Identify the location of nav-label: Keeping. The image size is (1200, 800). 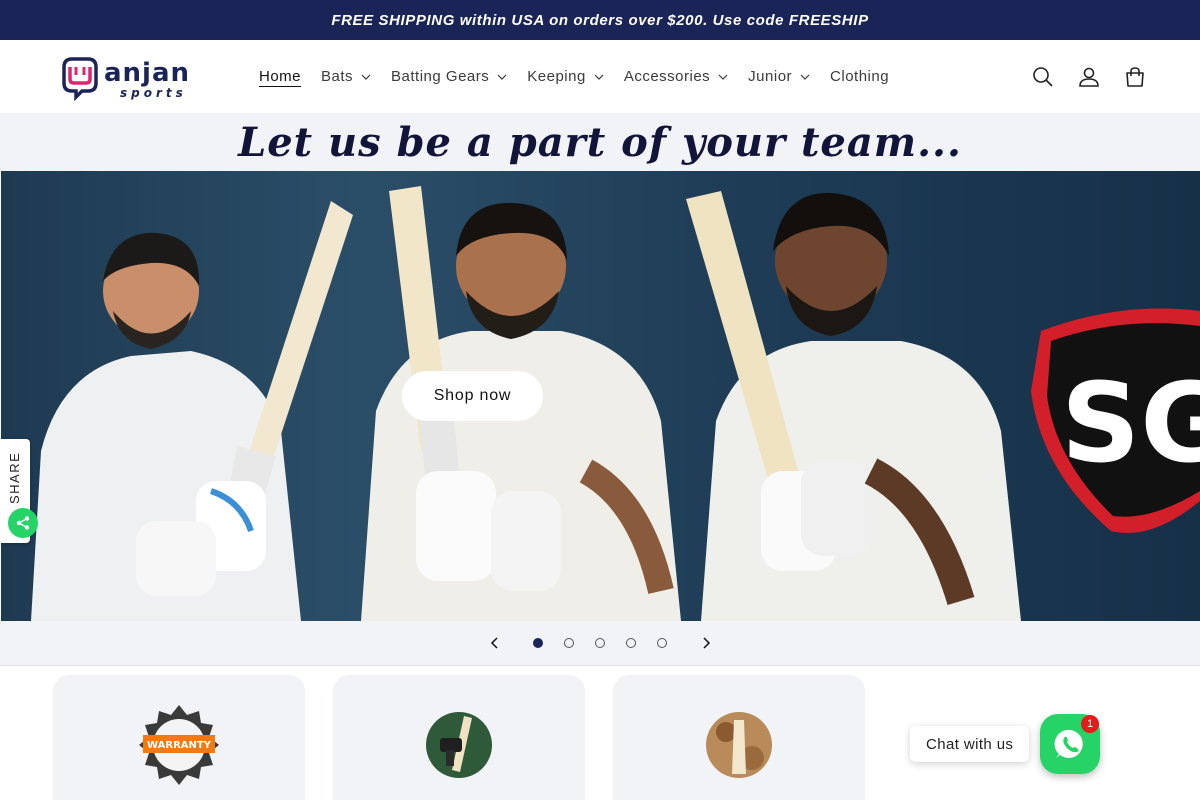
(556, 76).